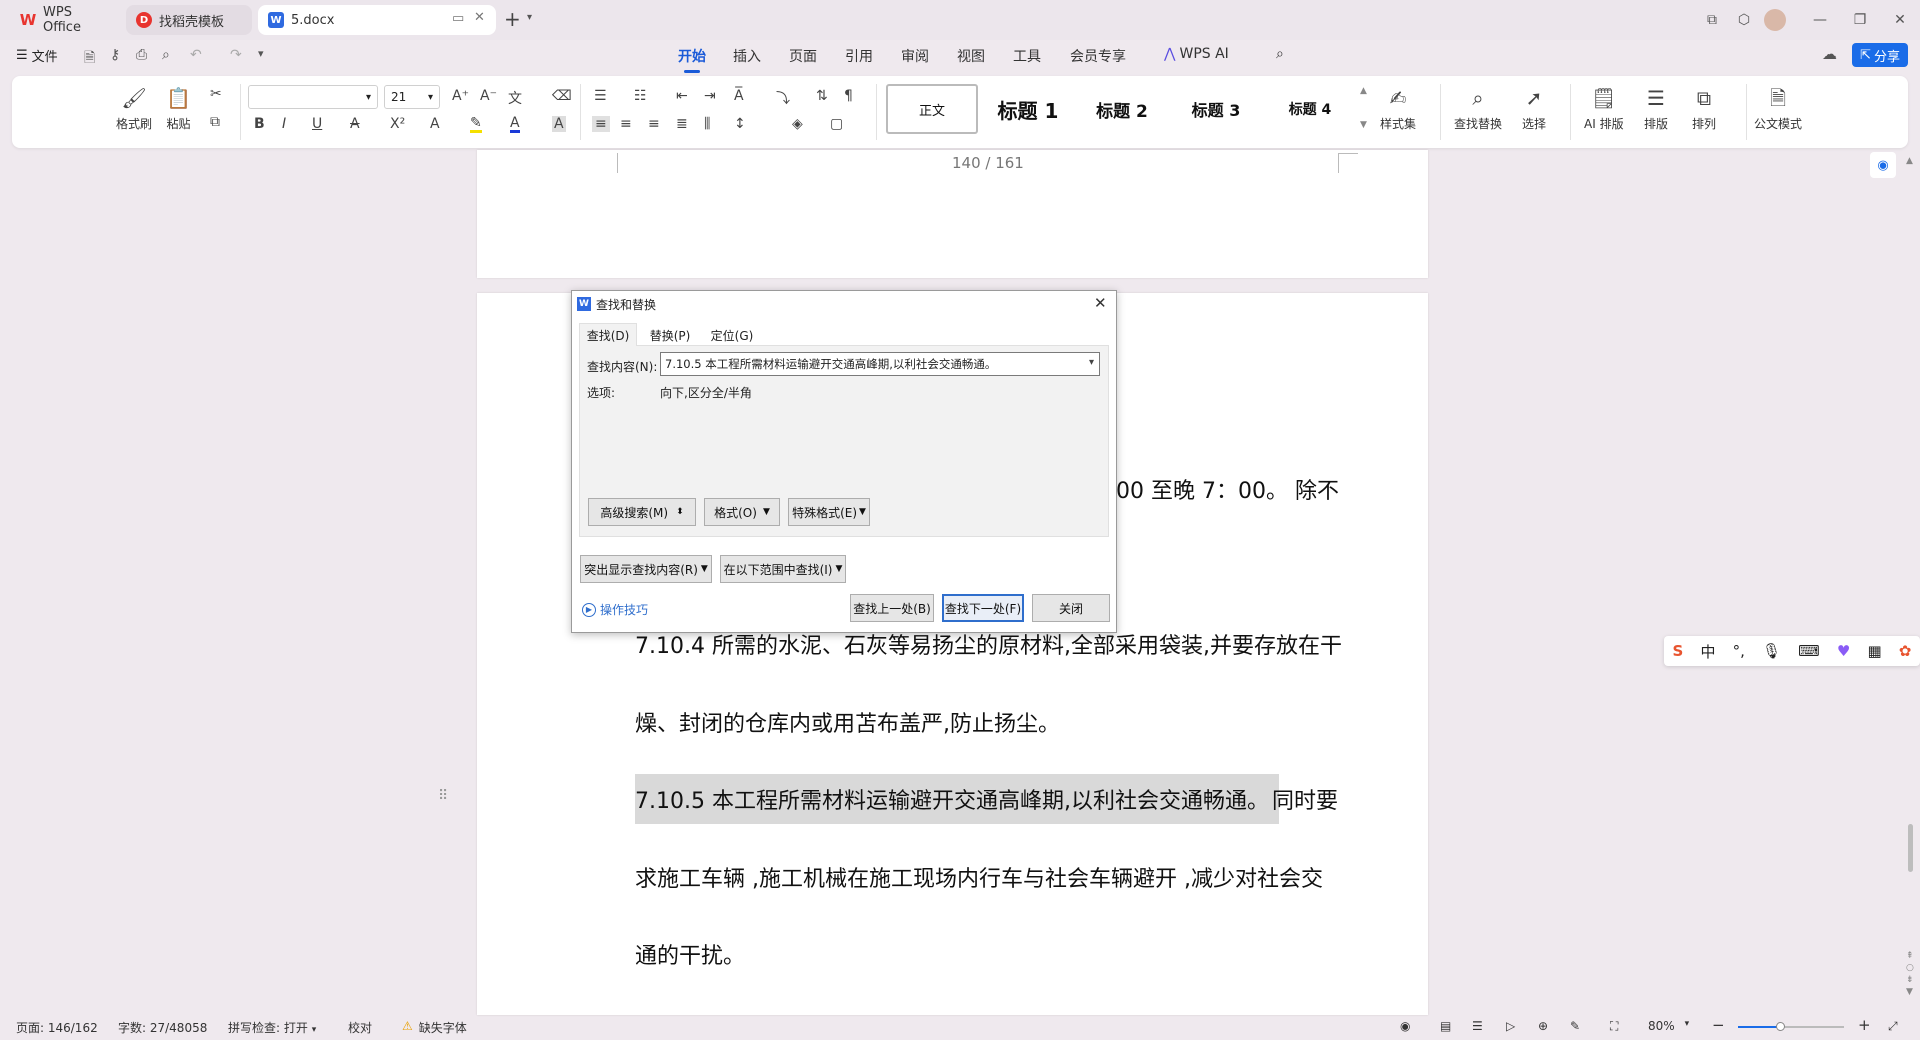  Describe the element at coordinates (1027, 56) in the screenshot. I see `menu-tools: 工具` at that location.